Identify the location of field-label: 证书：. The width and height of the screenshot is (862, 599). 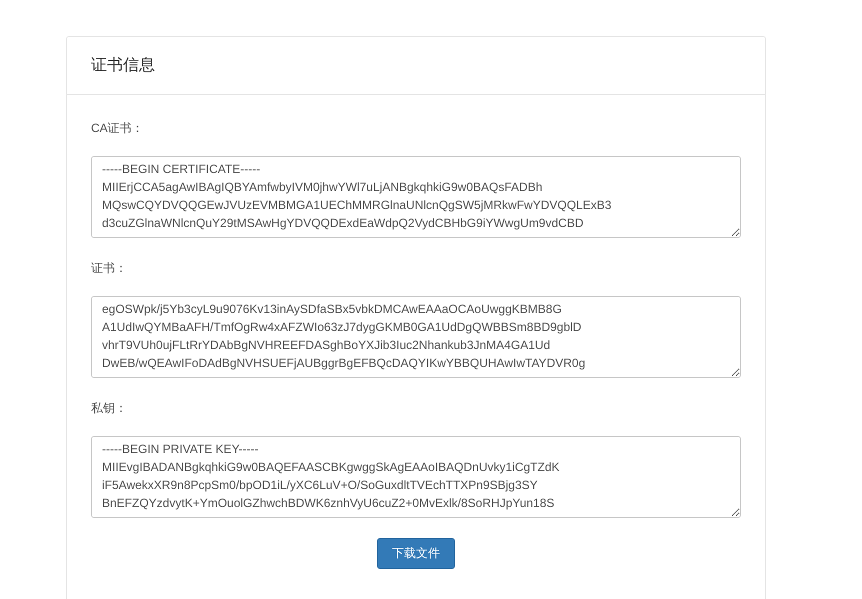
(109, 268).